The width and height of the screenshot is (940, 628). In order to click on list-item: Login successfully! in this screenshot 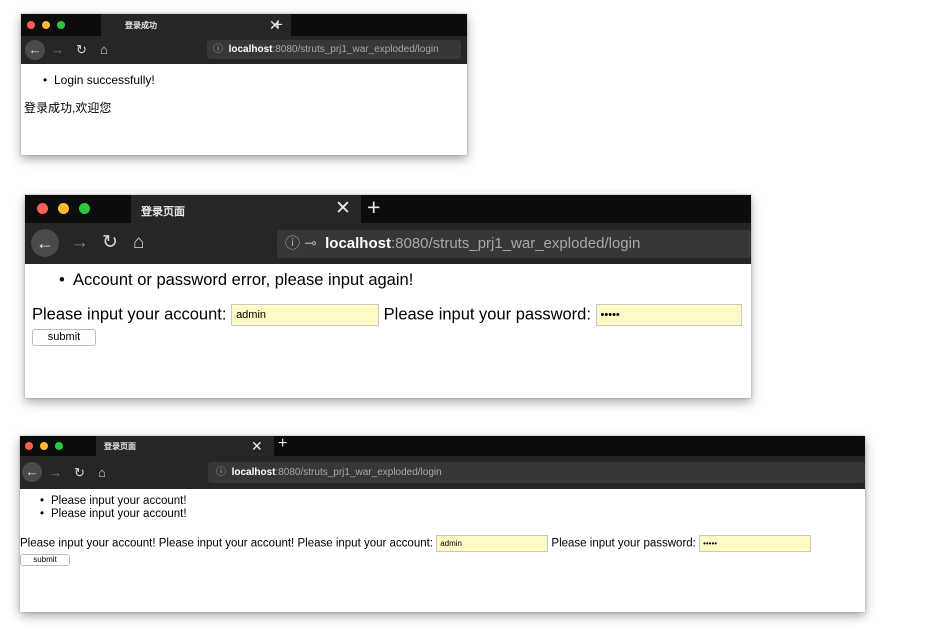, I will do `click(244, 80)`.